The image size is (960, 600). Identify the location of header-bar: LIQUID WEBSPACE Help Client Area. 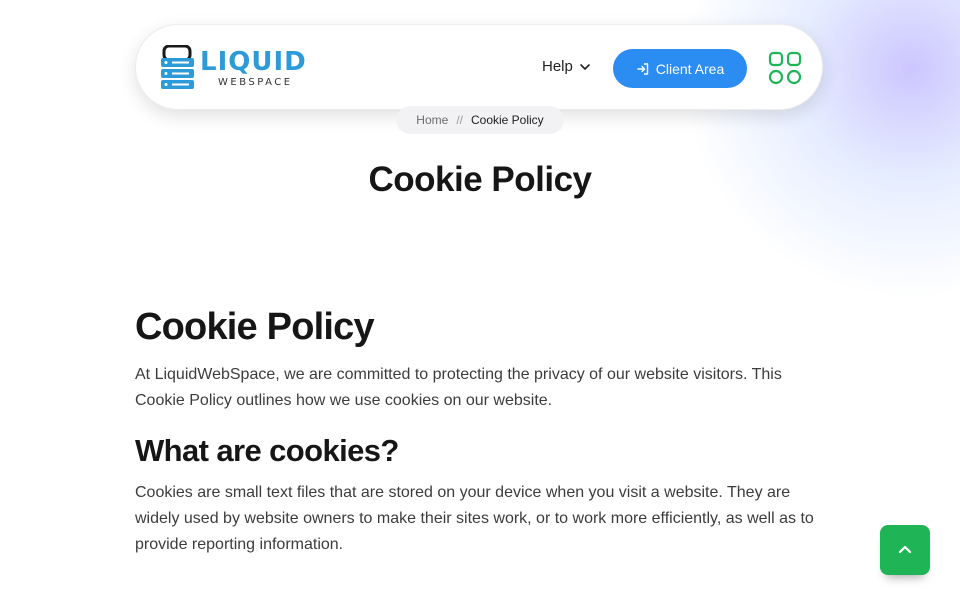
(479, 67).